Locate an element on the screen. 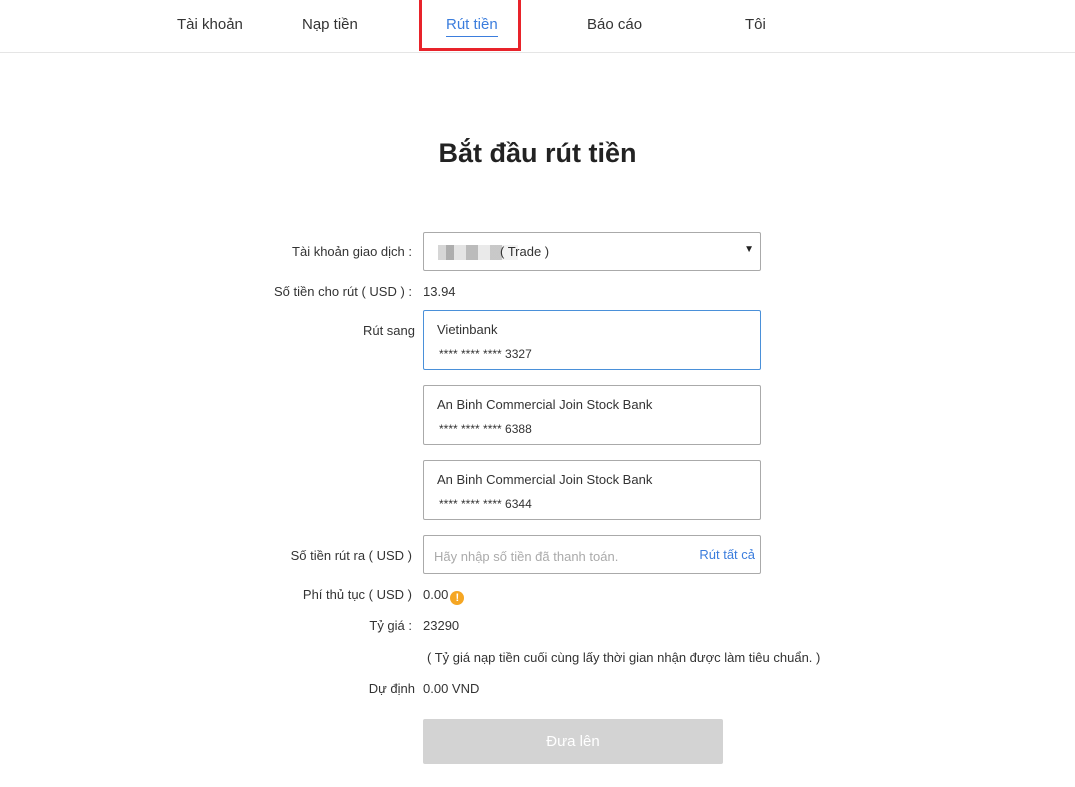  nav-item-account: Tài khoản is located at coordinates (210, 24).